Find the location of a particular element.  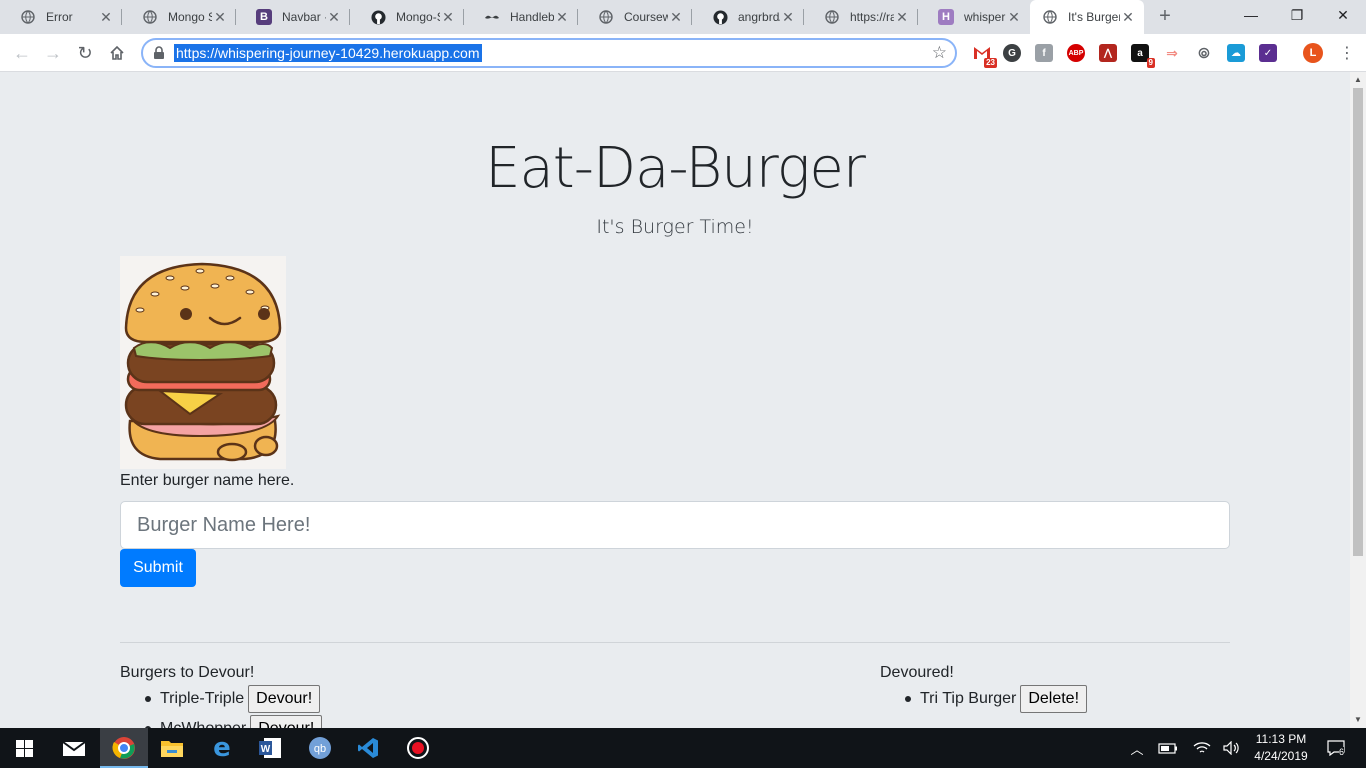

scroll-down-arrow-icon: ▼ is located at coordinates (1358, 720).